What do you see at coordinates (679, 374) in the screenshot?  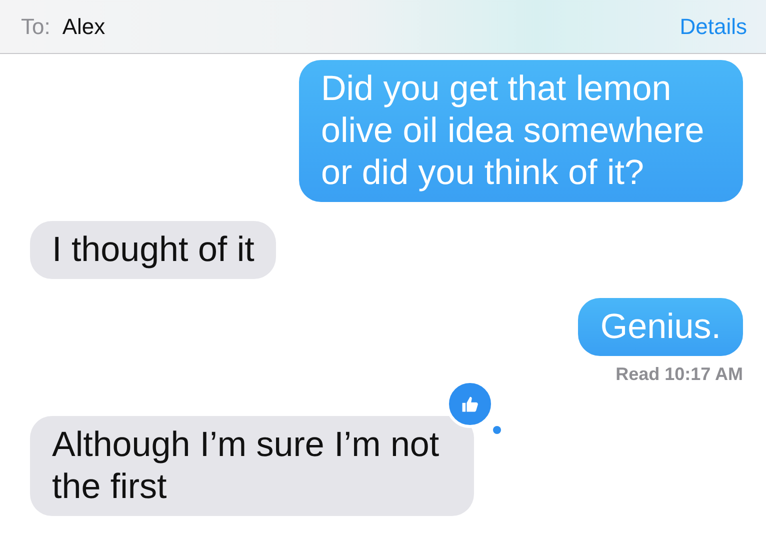 I see `read-receipt: Read 10:17 AM` at bounding box center [679, 374].